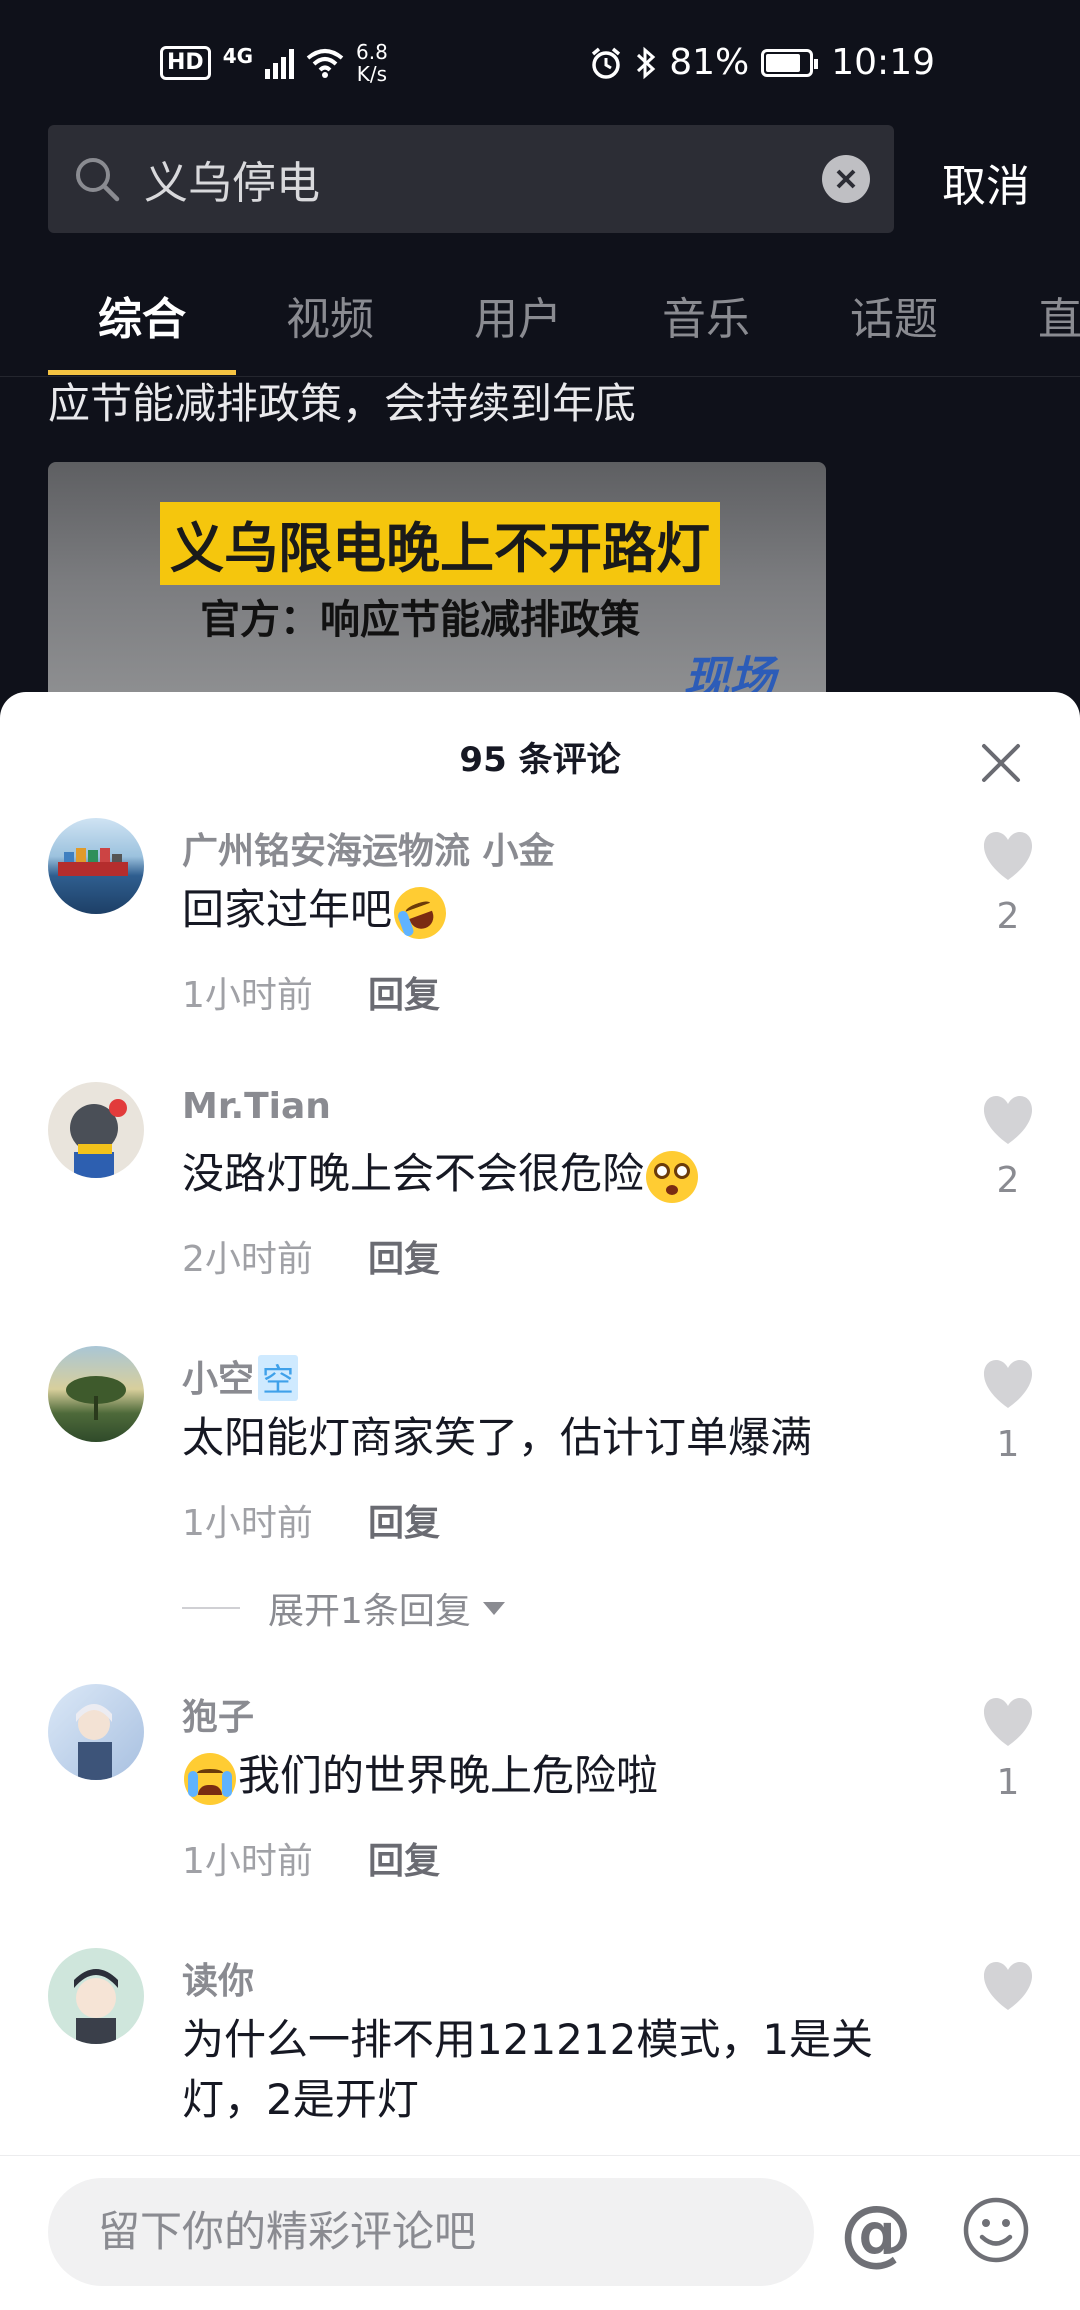 Image resolution: width=1080 pixels, height=2310 pixels. What do you see at coordinates (883, 62) in the screenshot?
I see `clock: 10:19` at bounding box center [883, 62].